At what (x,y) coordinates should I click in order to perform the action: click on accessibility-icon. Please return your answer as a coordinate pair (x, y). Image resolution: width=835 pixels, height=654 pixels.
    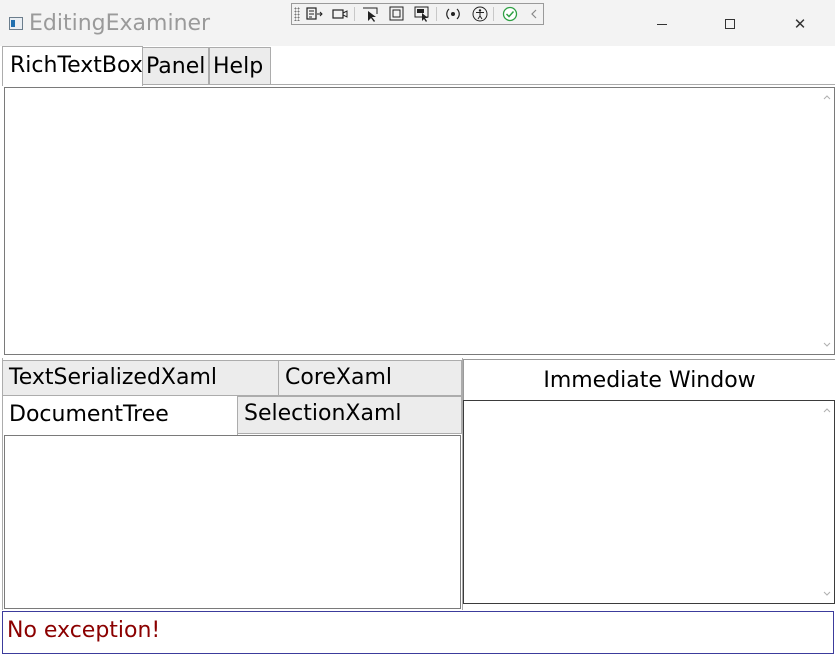
    Looking at the image, I should click on (480, 14).